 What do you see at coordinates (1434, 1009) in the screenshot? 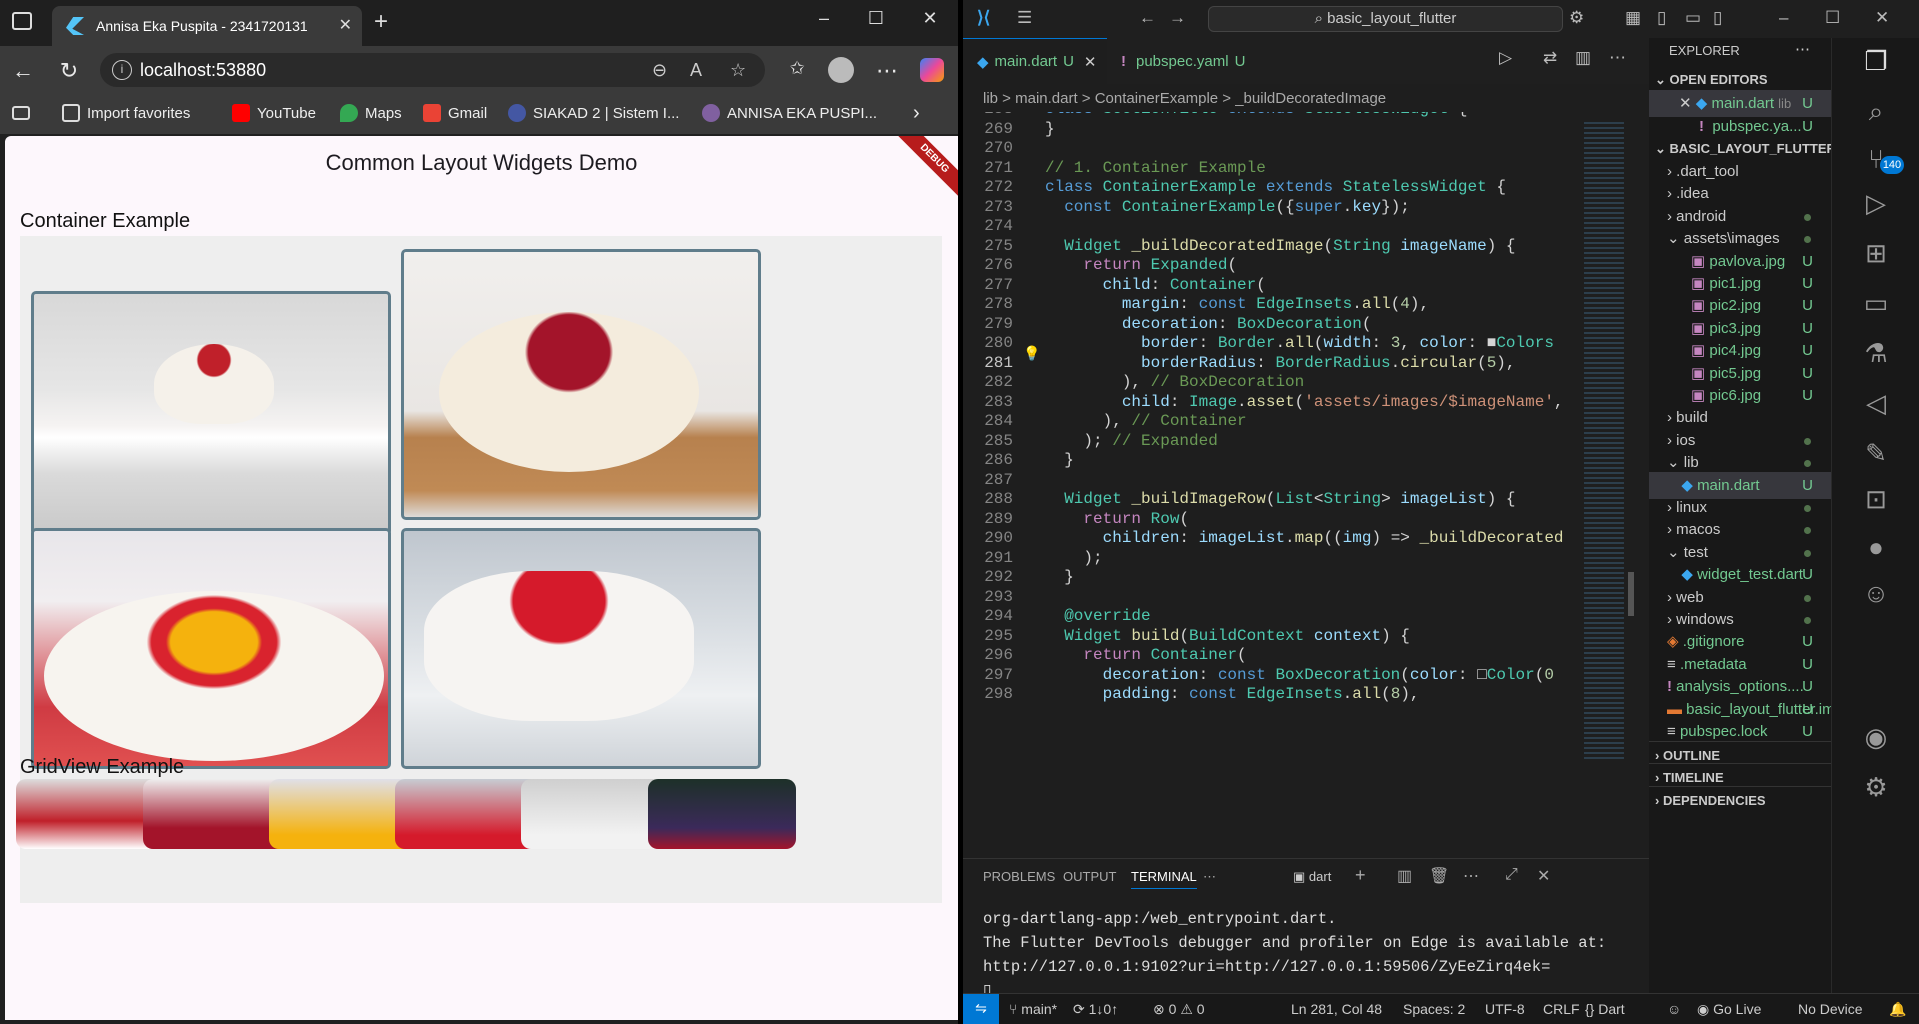
I see `indentation-status: Spaces: 2` at bounding box center [1434, 1009].